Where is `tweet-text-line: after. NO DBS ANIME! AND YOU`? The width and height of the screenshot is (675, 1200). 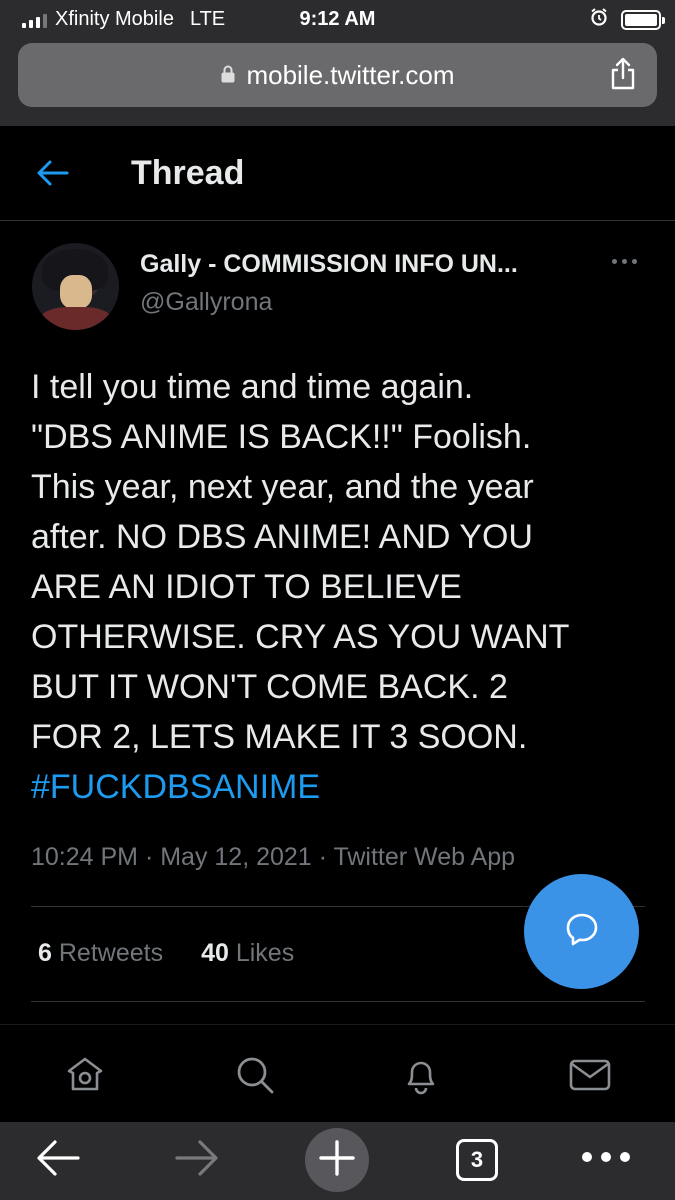 tweet-text-line: after. NO DBS ANIME! AND YOU is located at coordinates (282, 537).